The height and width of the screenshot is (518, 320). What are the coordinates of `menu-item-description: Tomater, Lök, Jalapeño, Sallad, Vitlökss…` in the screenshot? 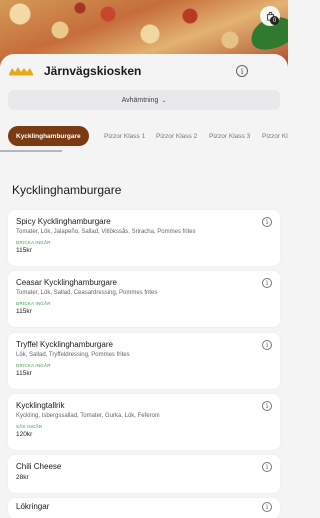 It's located at (106, 232).